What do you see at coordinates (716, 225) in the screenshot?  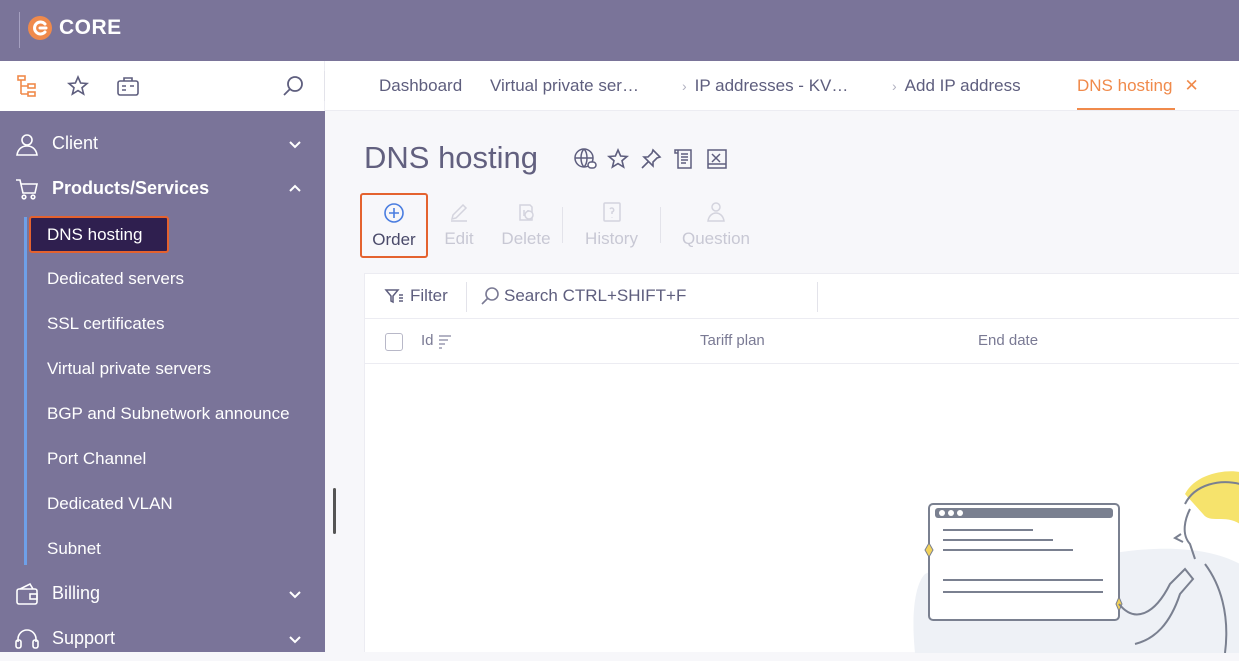 I see `question-button: Question` at bounding box center [716, 225].